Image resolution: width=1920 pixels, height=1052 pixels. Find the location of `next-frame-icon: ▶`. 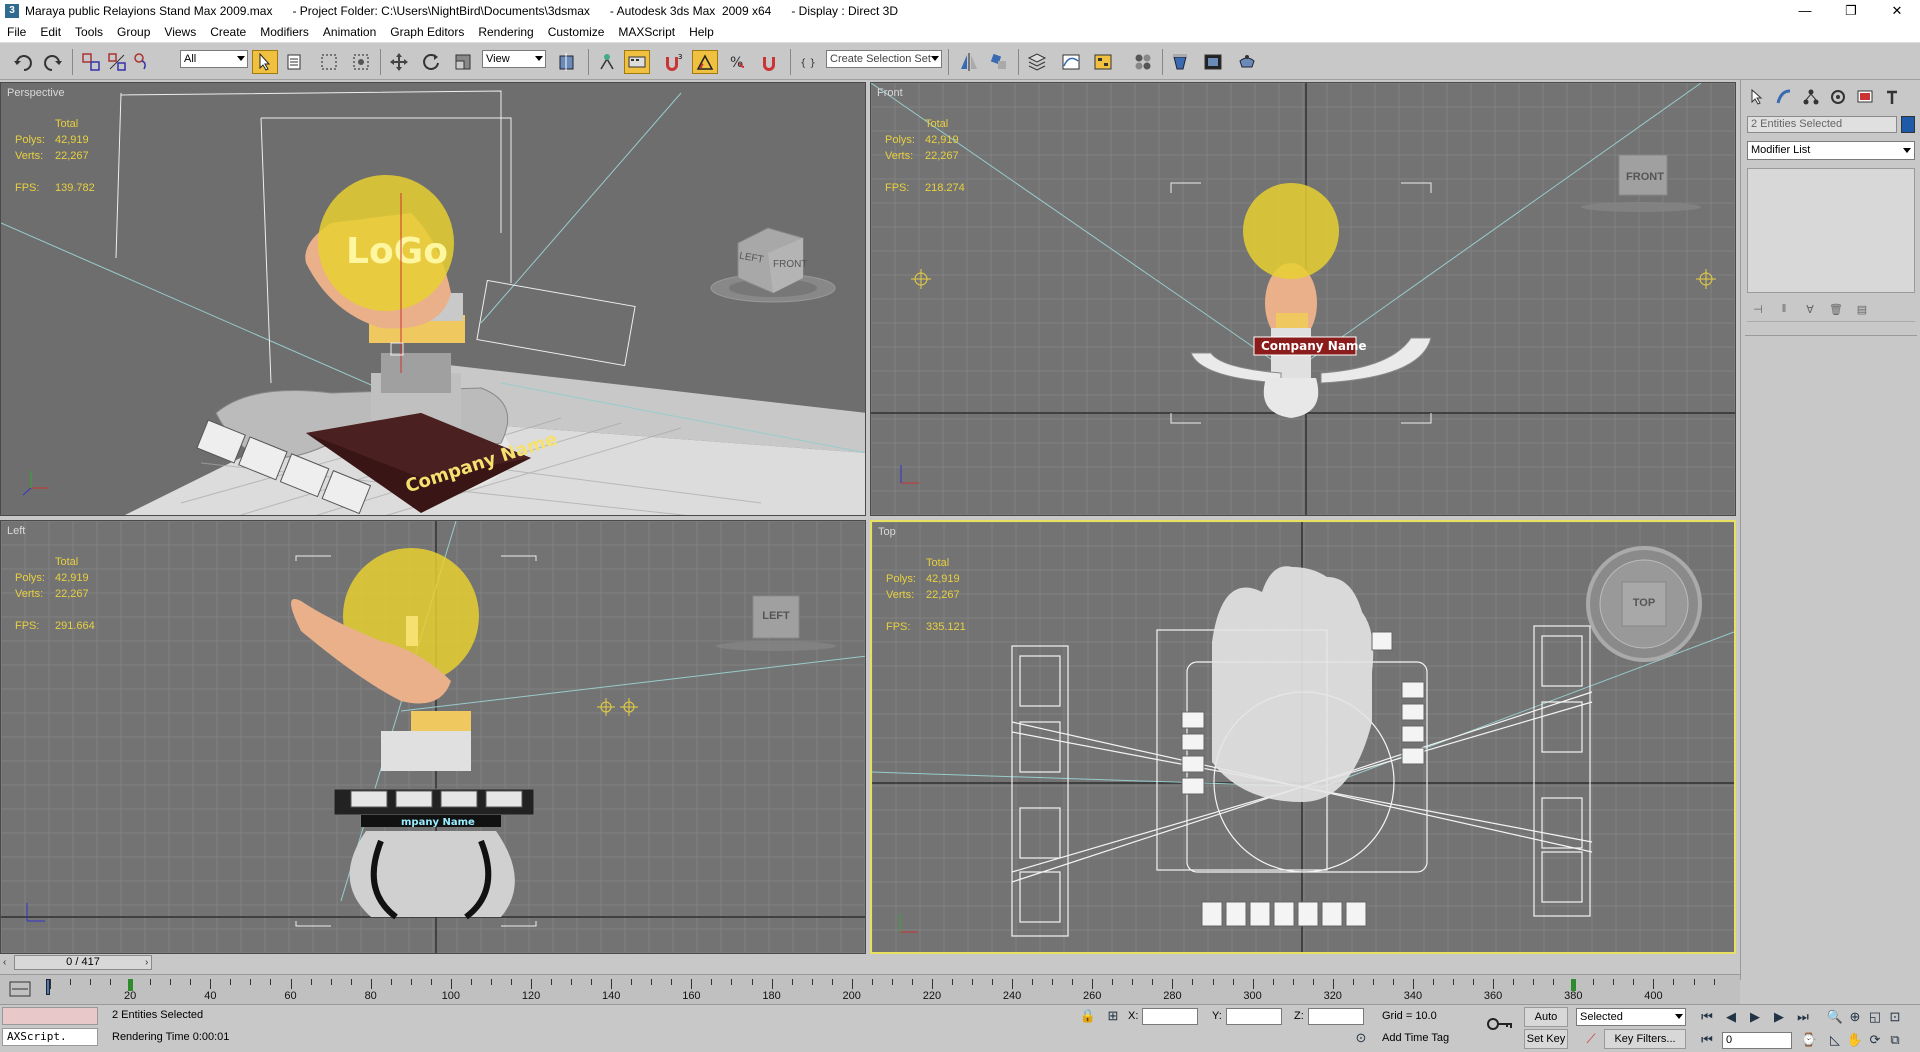

next-frame-icon: ▶ is located at coordinates (1779, 1017).